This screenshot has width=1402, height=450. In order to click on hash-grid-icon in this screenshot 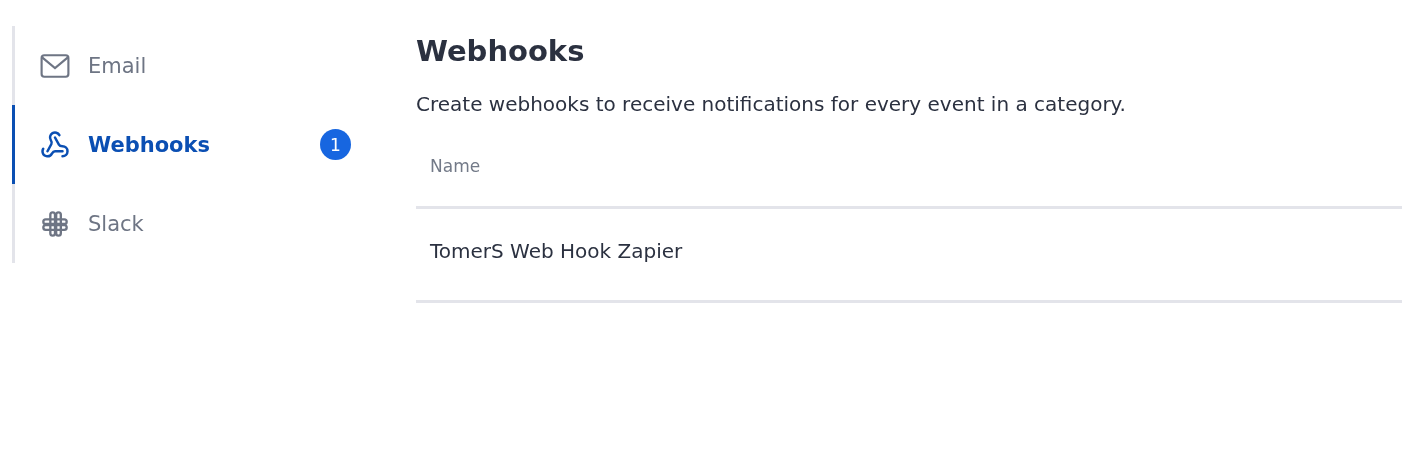, I will do `click(55, 223)`.